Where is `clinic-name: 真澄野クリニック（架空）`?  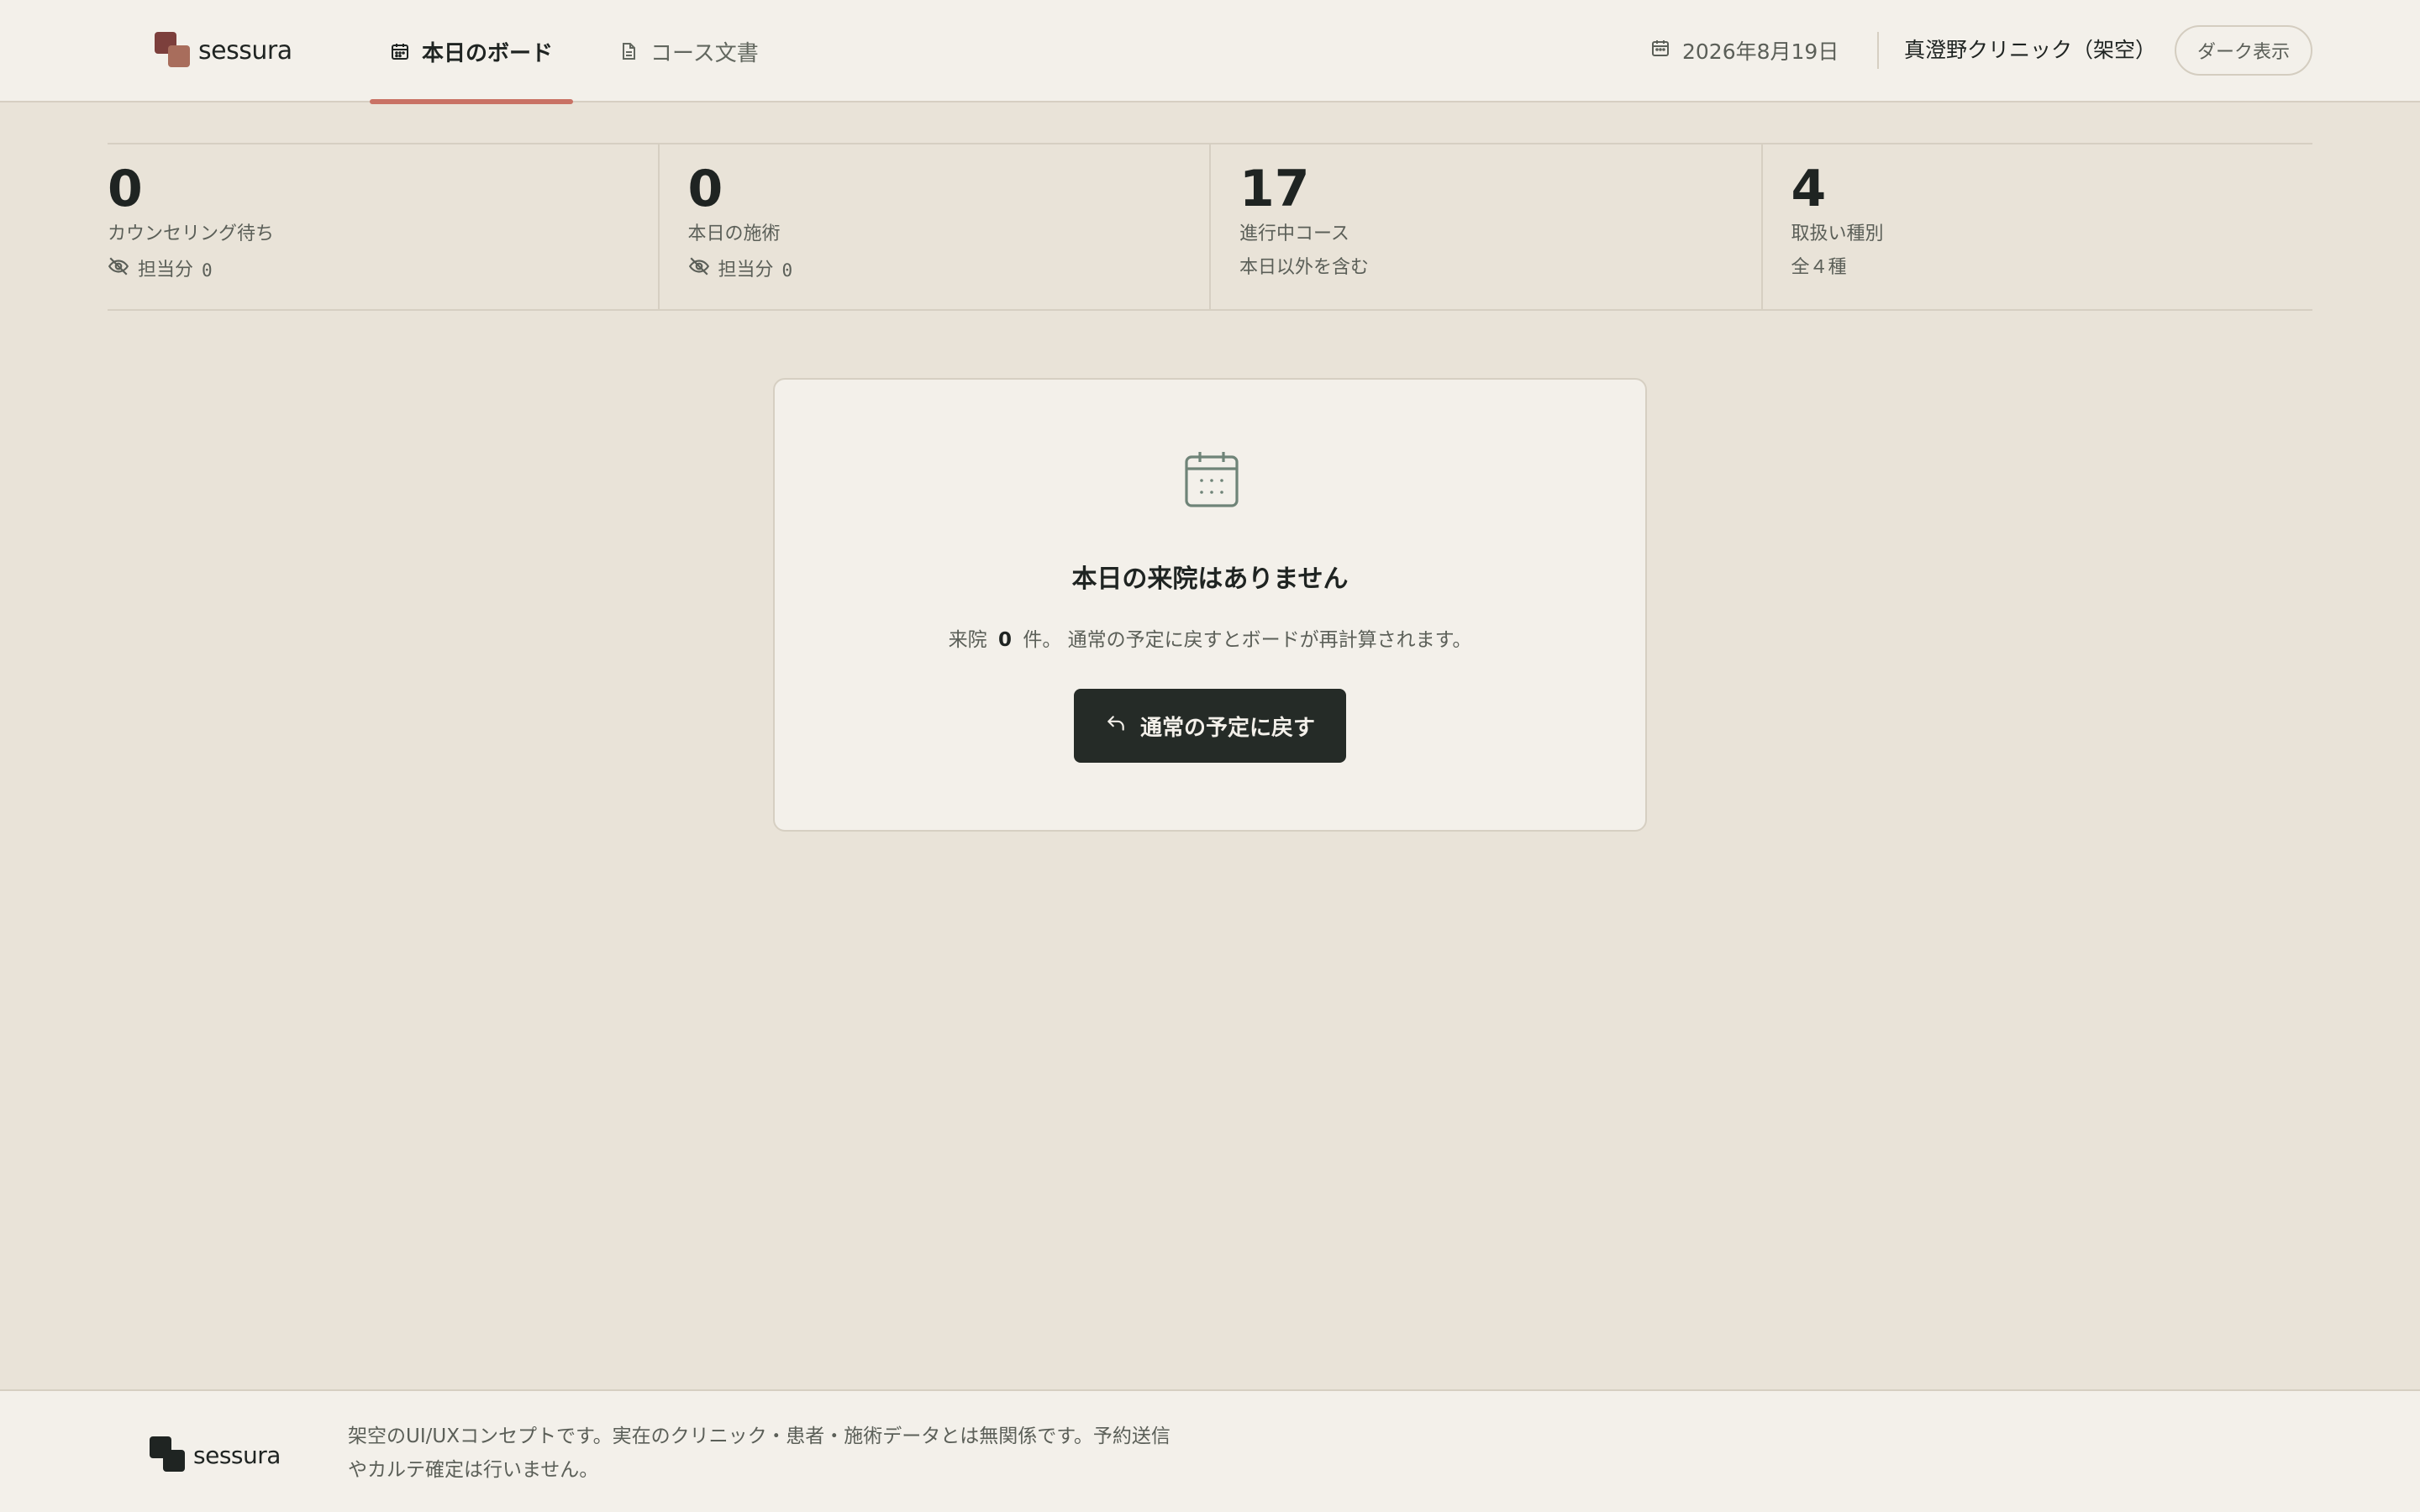 clinic-name: 真澄野クリニック（架空） is located at coordinates (2031, 50).